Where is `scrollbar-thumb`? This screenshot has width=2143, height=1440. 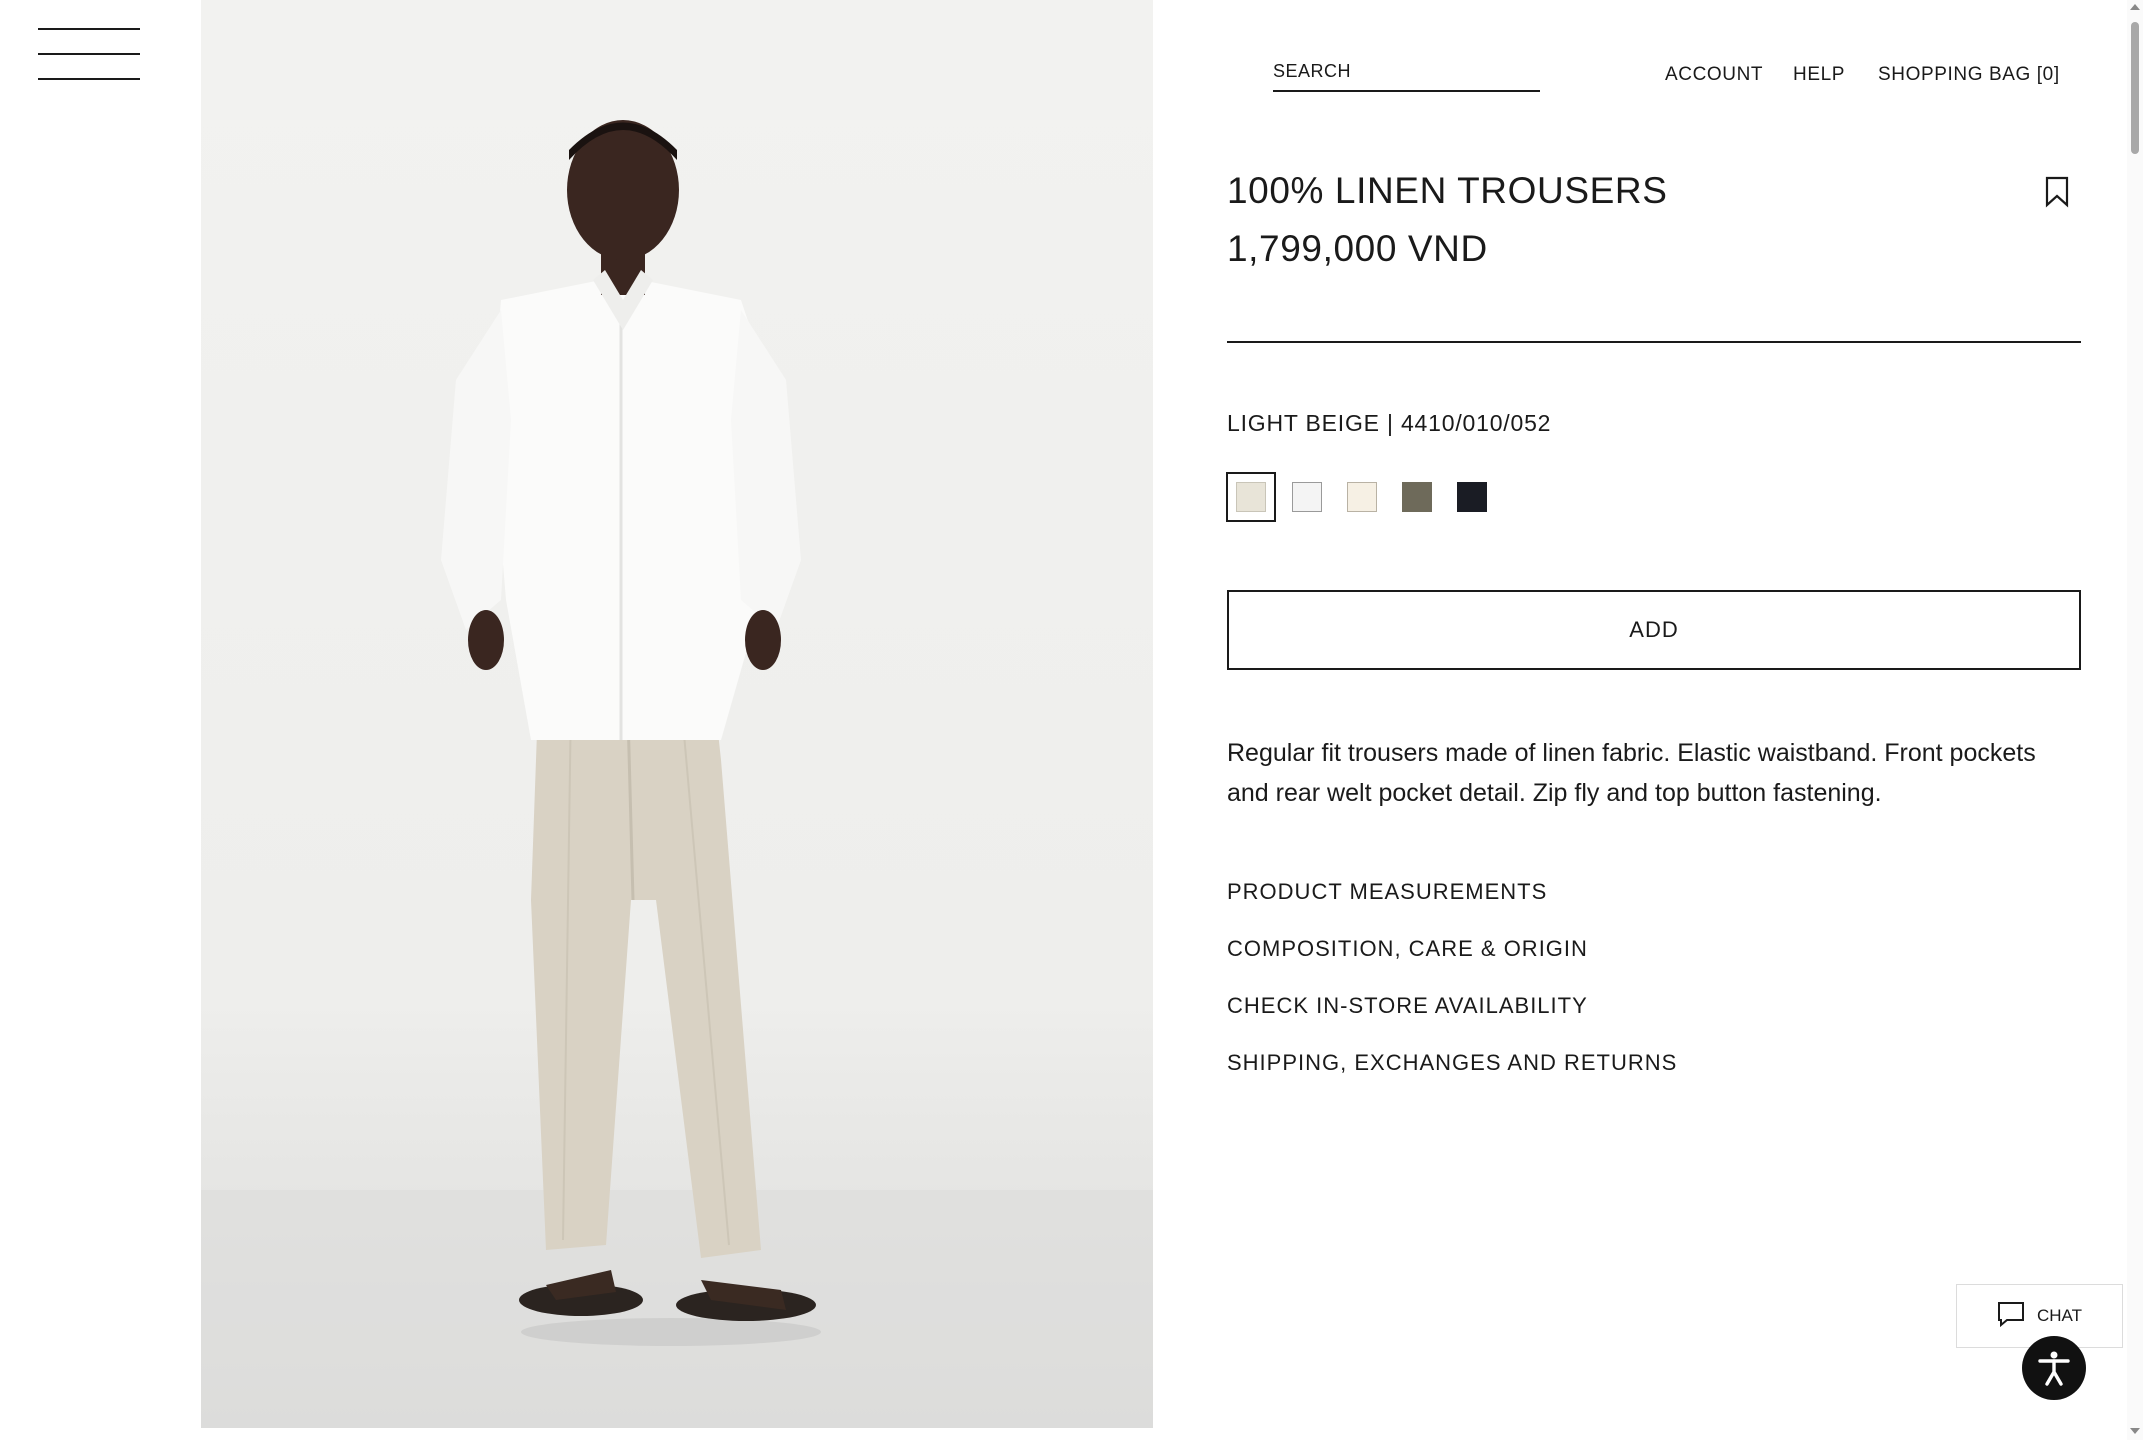 scrollbar-thumb is located at coordinates (2135, 88).